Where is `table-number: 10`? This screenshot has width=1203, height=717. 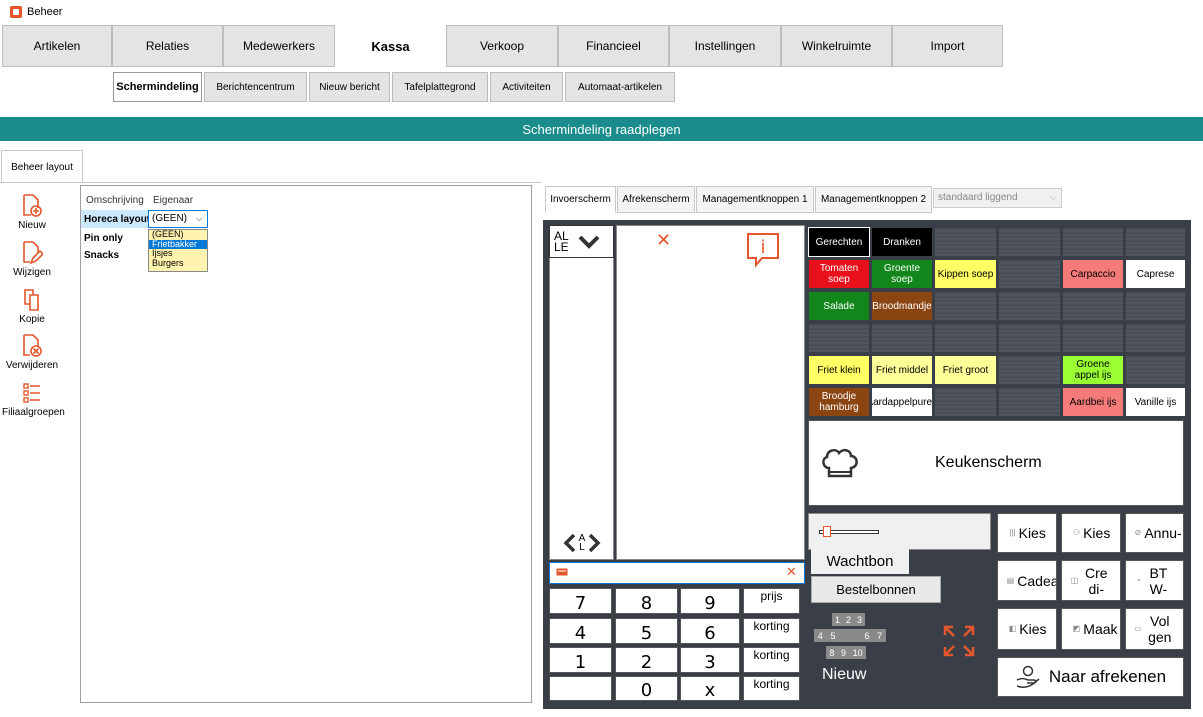
table-number: 10 is located at coordinates (858, 653).